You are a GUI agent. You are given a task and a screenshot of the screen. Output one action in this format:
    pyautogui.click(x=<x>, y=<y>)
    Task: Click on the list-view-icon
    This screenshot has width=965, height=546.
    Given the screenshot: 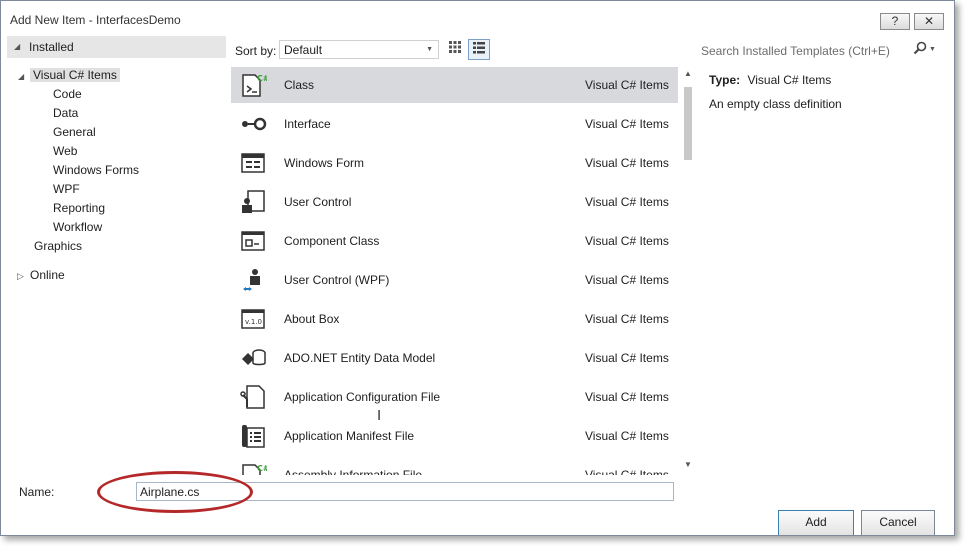 What is the action you would take?
    pyautogui.click(x=479, y=48)
    